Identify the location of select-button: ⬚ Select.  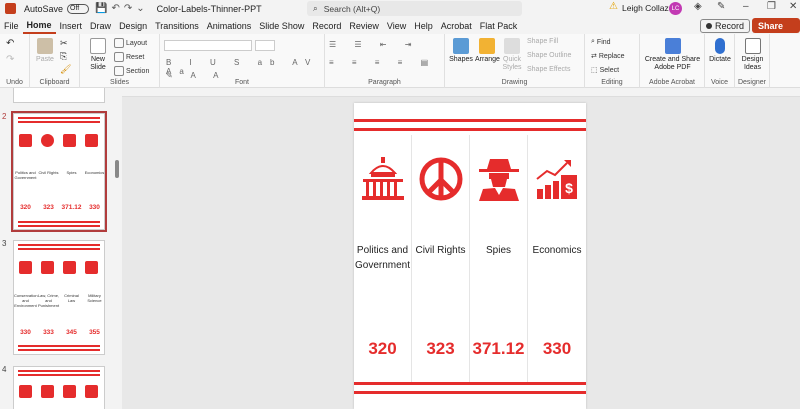
(605, 70).